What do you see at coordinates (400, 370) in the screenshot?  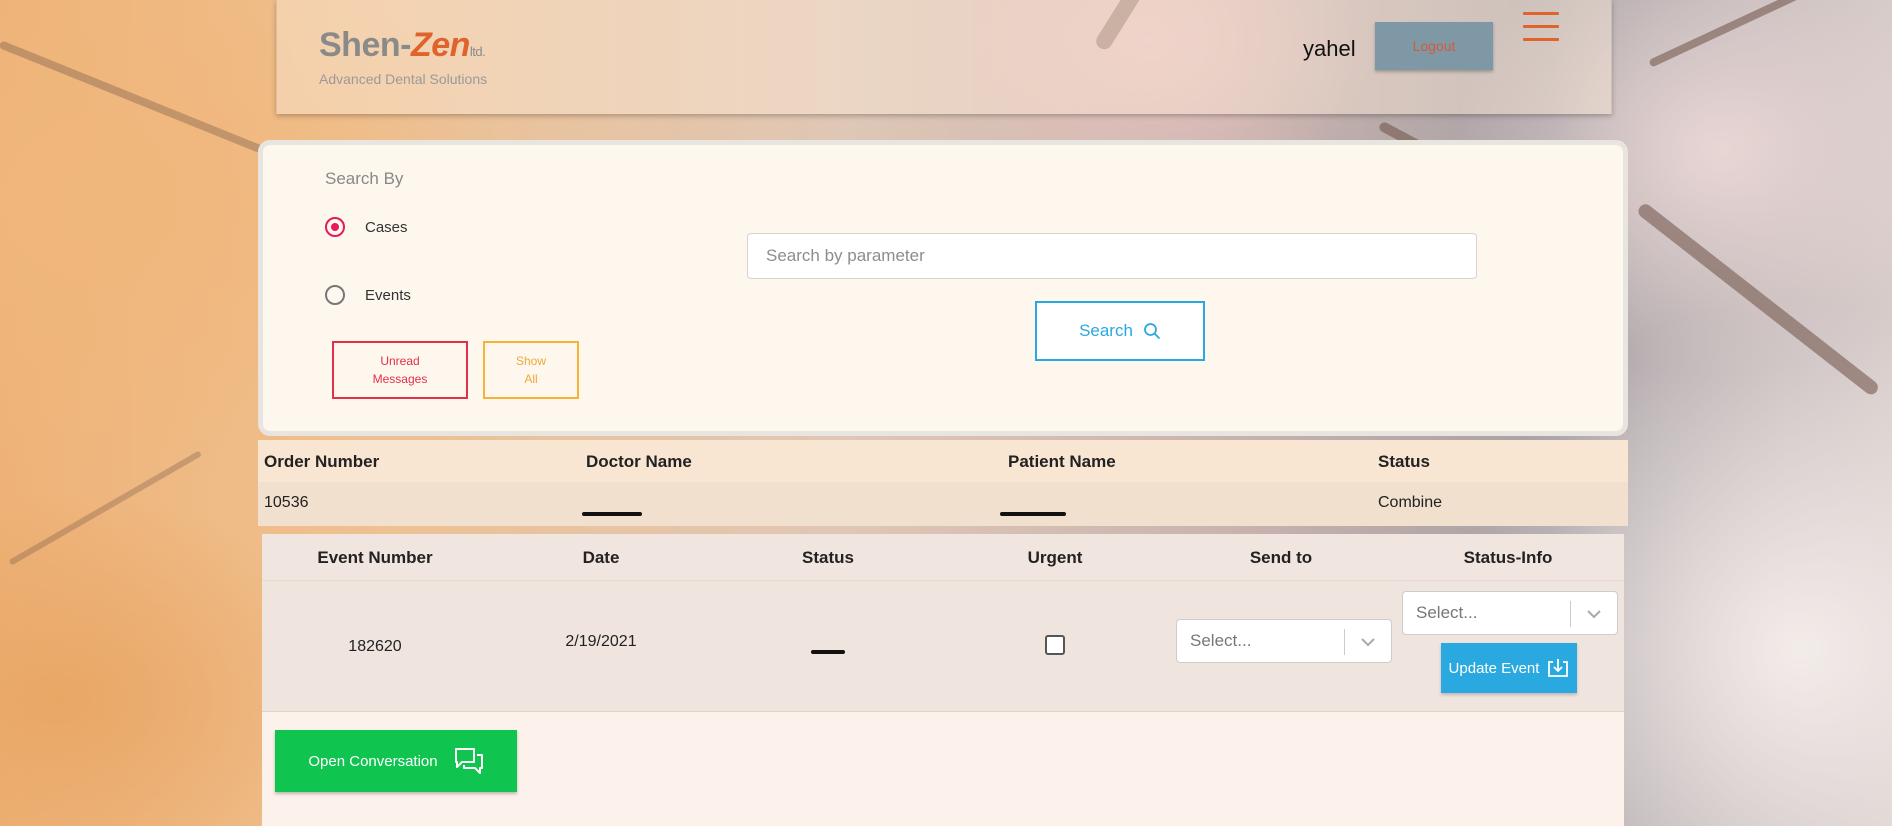 I see `unread-messages-button: Unread Messages` at bounding box center [400, 370].